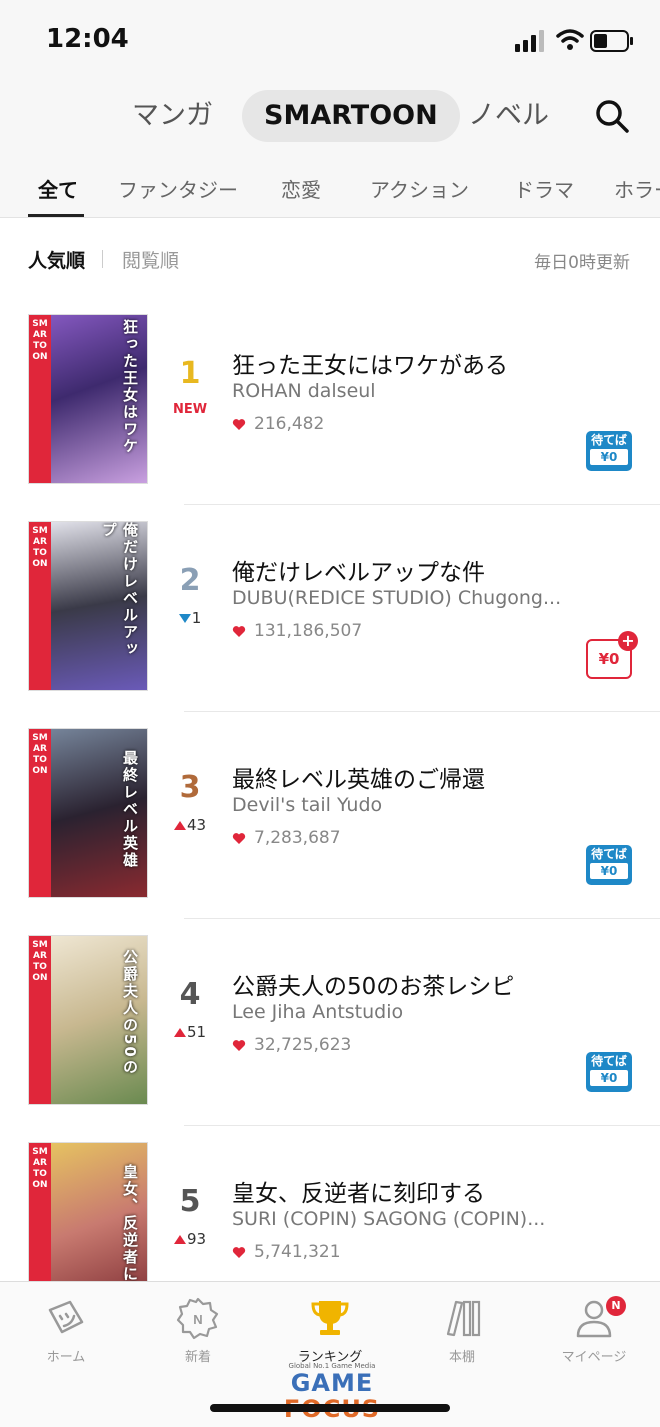  I want to click on sort-divider, so click(102, 259).